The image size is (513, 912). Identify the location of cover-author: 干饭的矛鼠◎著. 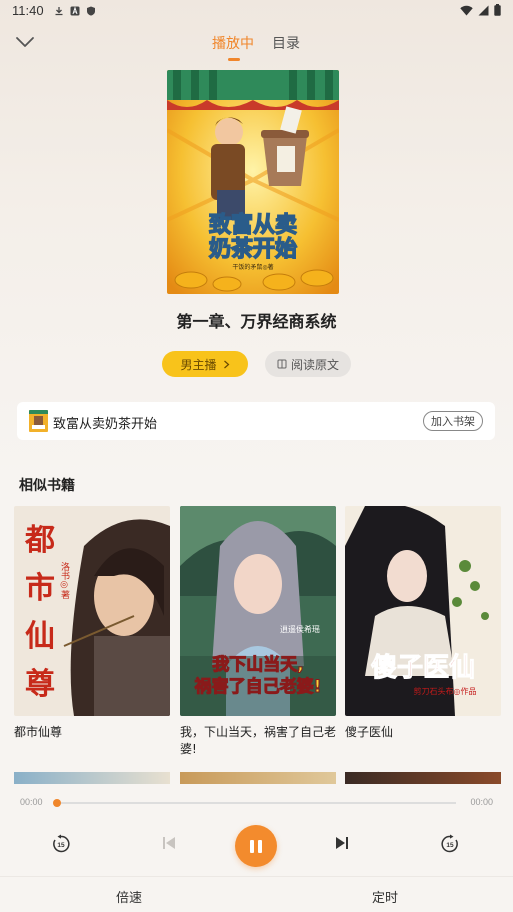
(252, 267).